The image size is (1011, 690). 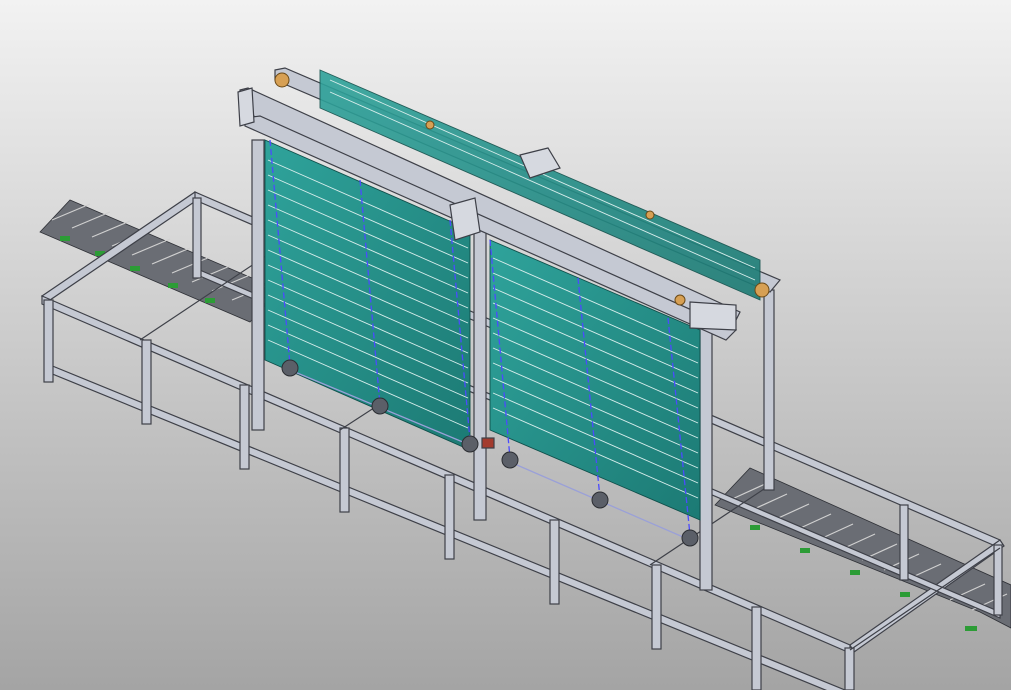 What do you see at coordinates (465, 219) in the screenshot?
I see `center-gearbox` at bounding box center [465, 219].